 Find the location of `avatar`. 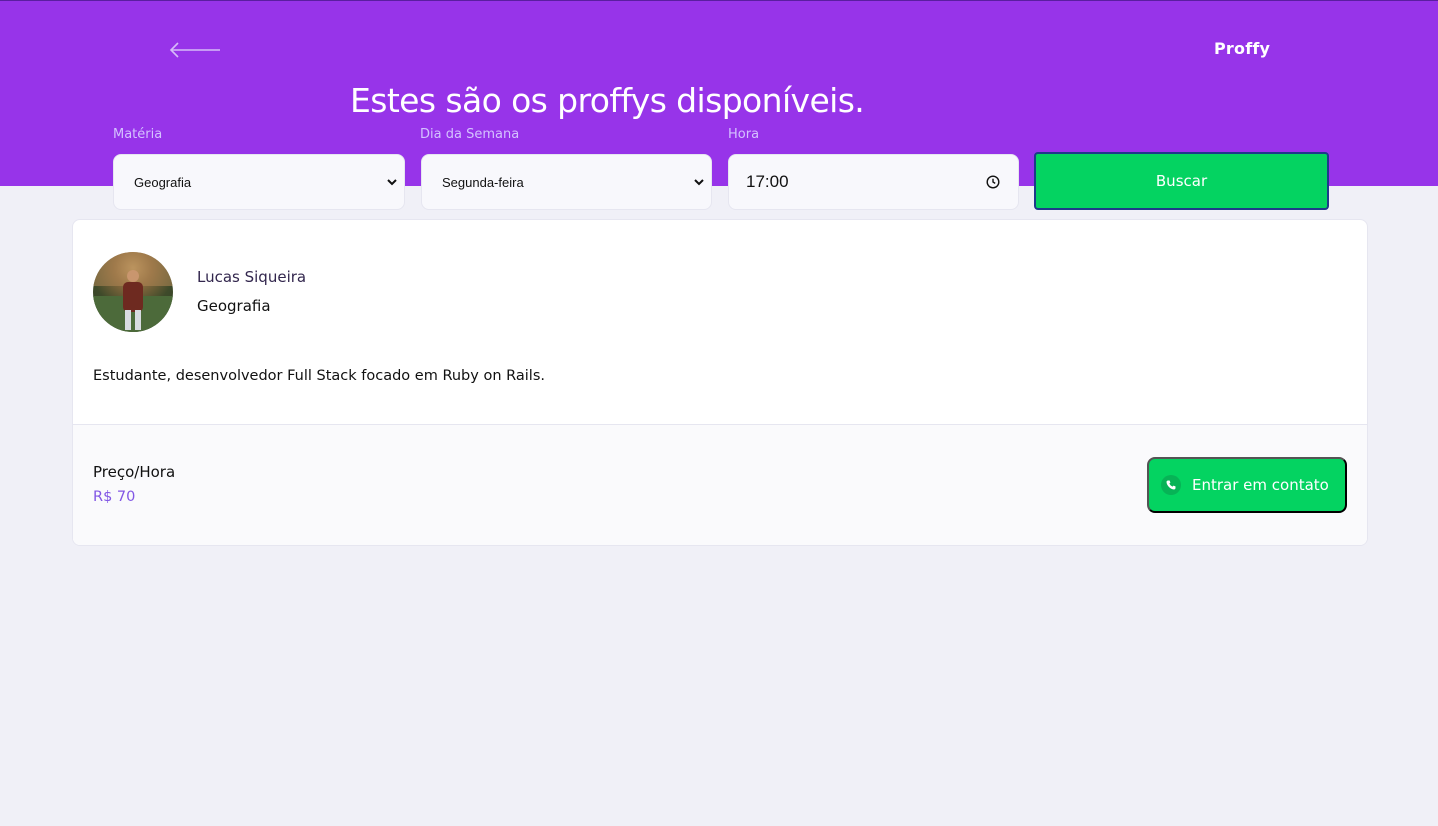

avatar is located at coordinates (133, 292).